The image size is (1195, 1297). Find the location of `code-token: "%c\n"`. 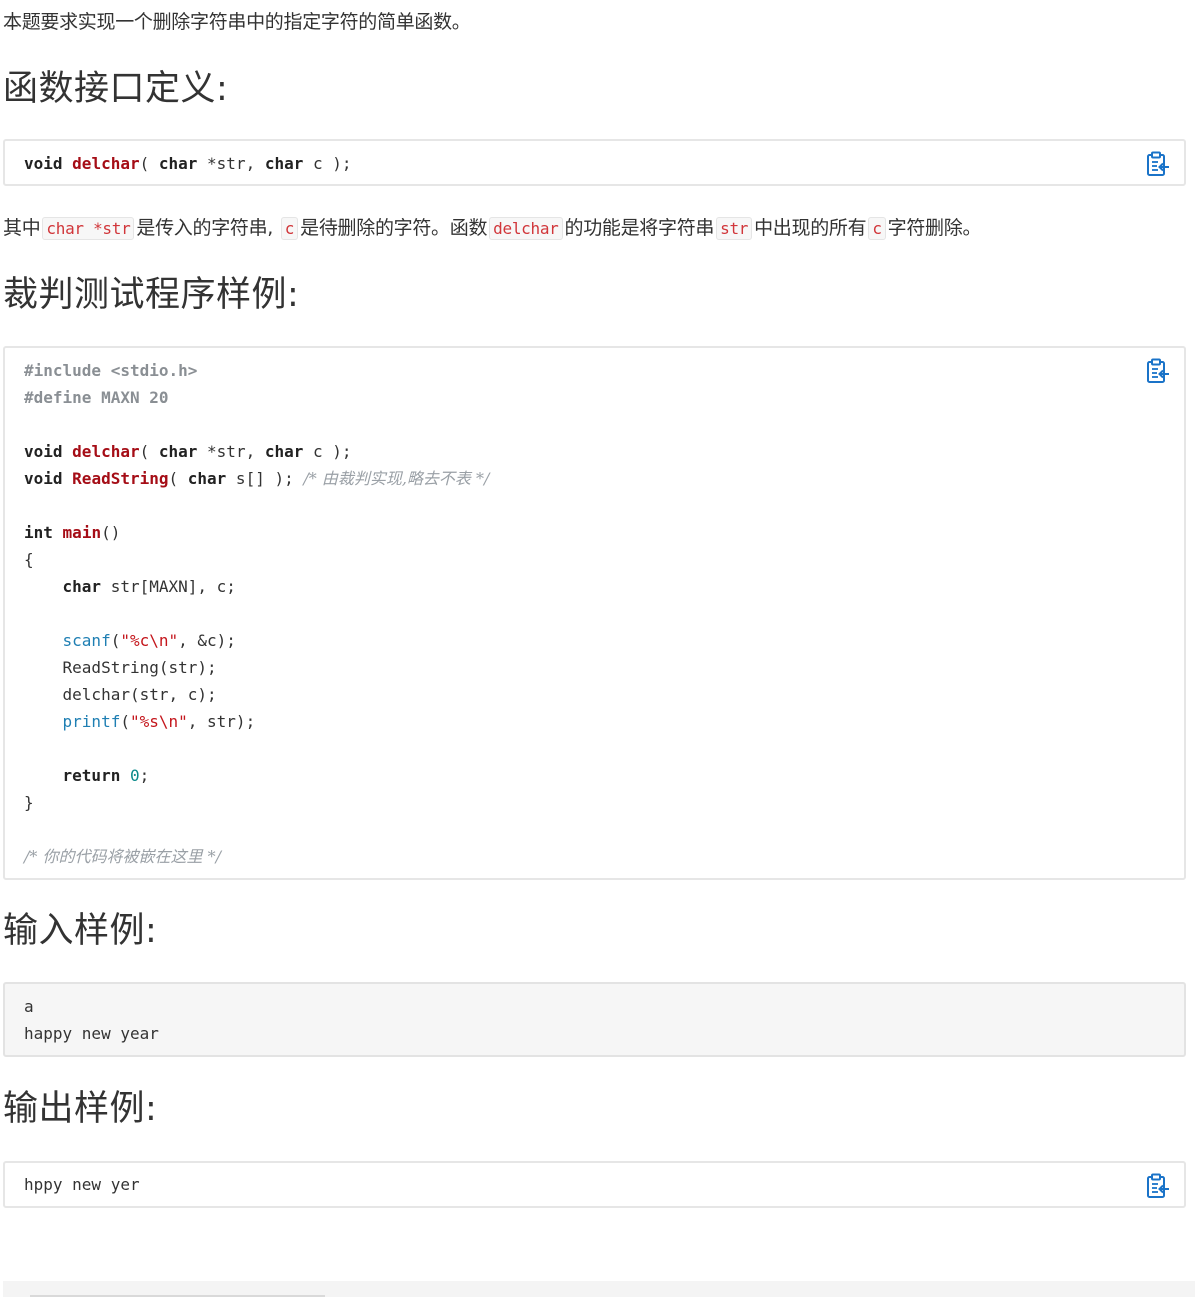

code-token: "%c\n" is located at coordinates (149, 640).